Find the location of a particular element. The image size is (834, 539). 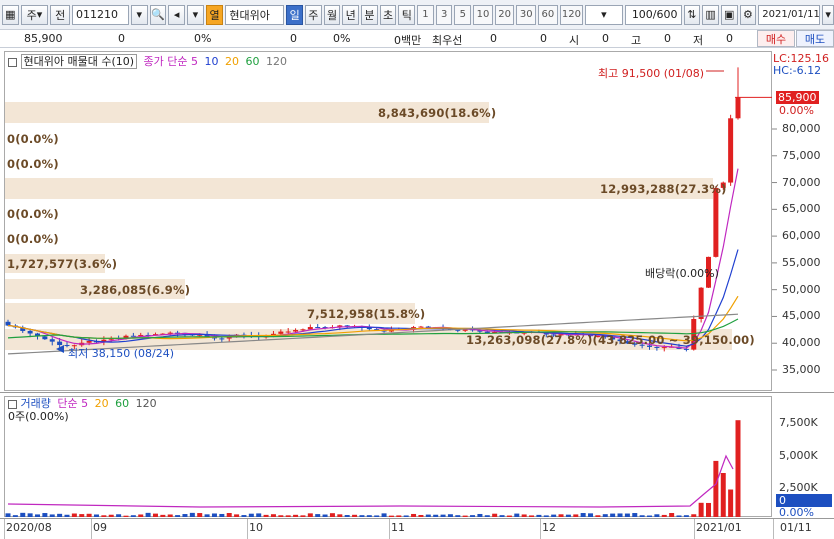

period-year-button: 년 is located at coordinates (351, 14).